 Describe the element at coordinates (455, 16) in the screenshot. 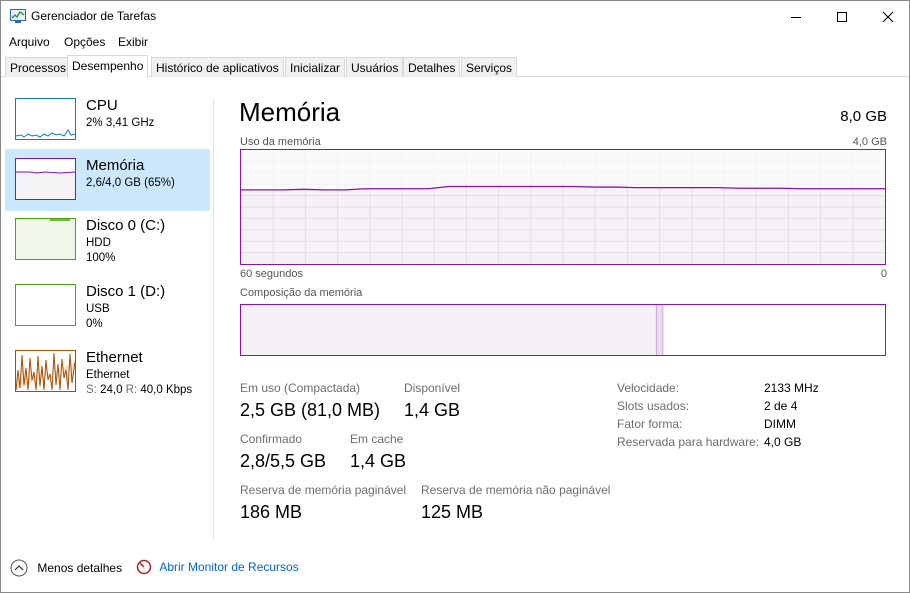

I see `title-bar: Gerenciador de Tarefas` at that location.